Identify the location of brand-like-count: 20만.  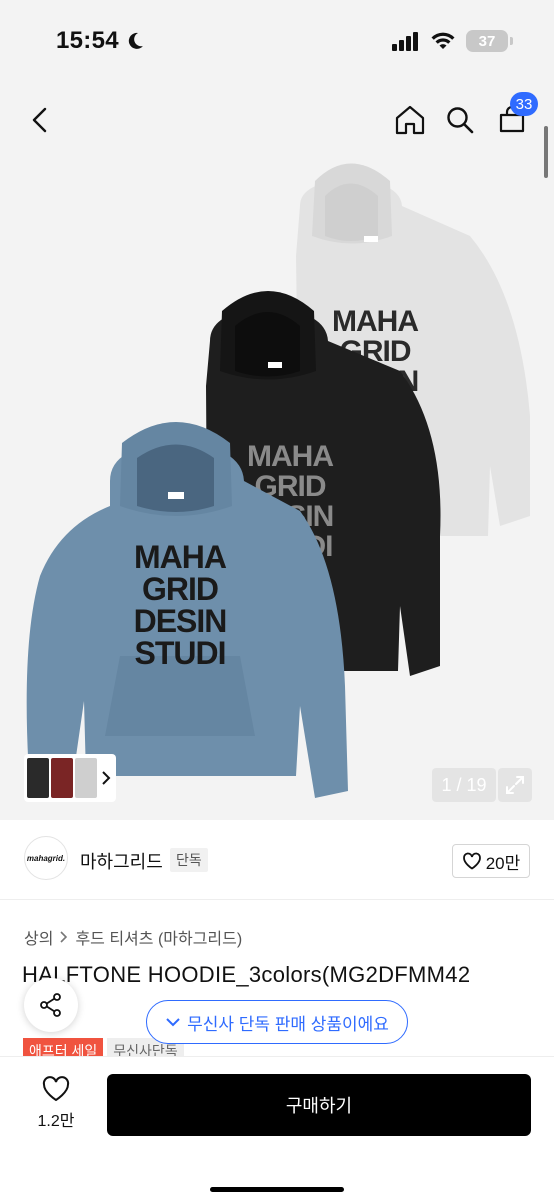
(503, 863).